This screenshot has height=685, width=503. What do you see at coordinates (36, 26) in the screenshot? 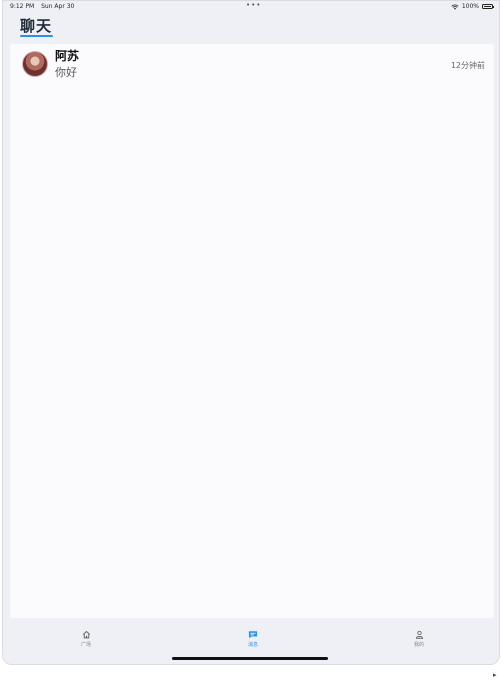
I see `page-title: 聊天` at bounding box center [36, 26].